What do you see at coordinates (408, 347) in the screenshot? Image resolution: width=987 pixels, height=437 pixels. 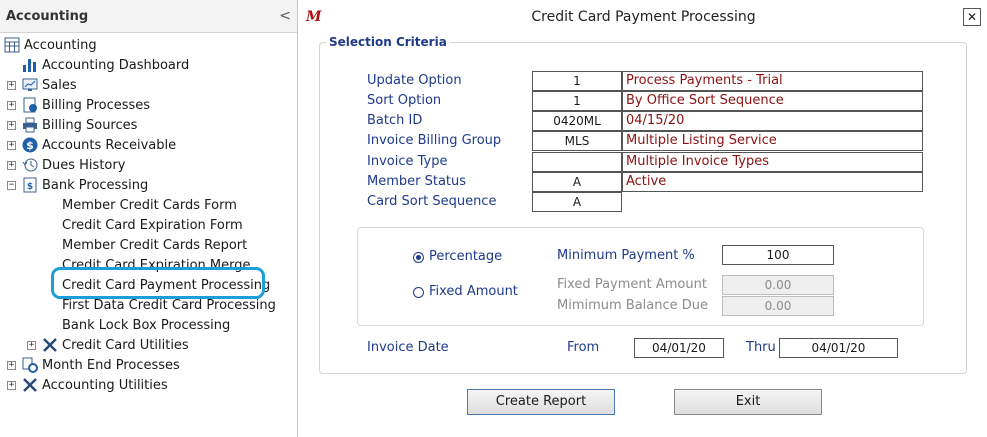 I see `invoice-date-label: Invoice Date` at bounding box center [408, 347].